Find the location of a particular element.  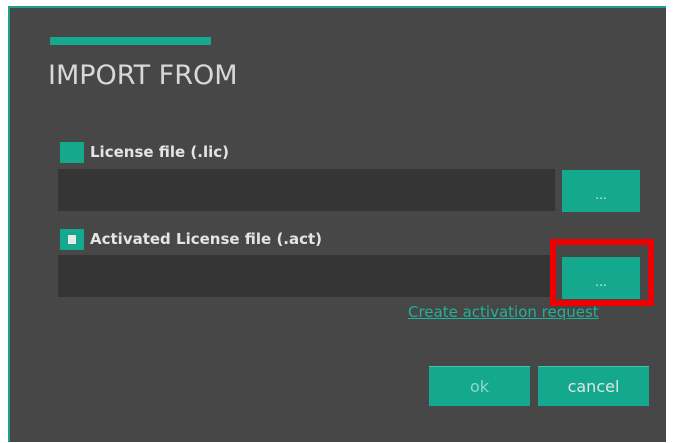

ok-button: ok is located at coordinates (479, 386).